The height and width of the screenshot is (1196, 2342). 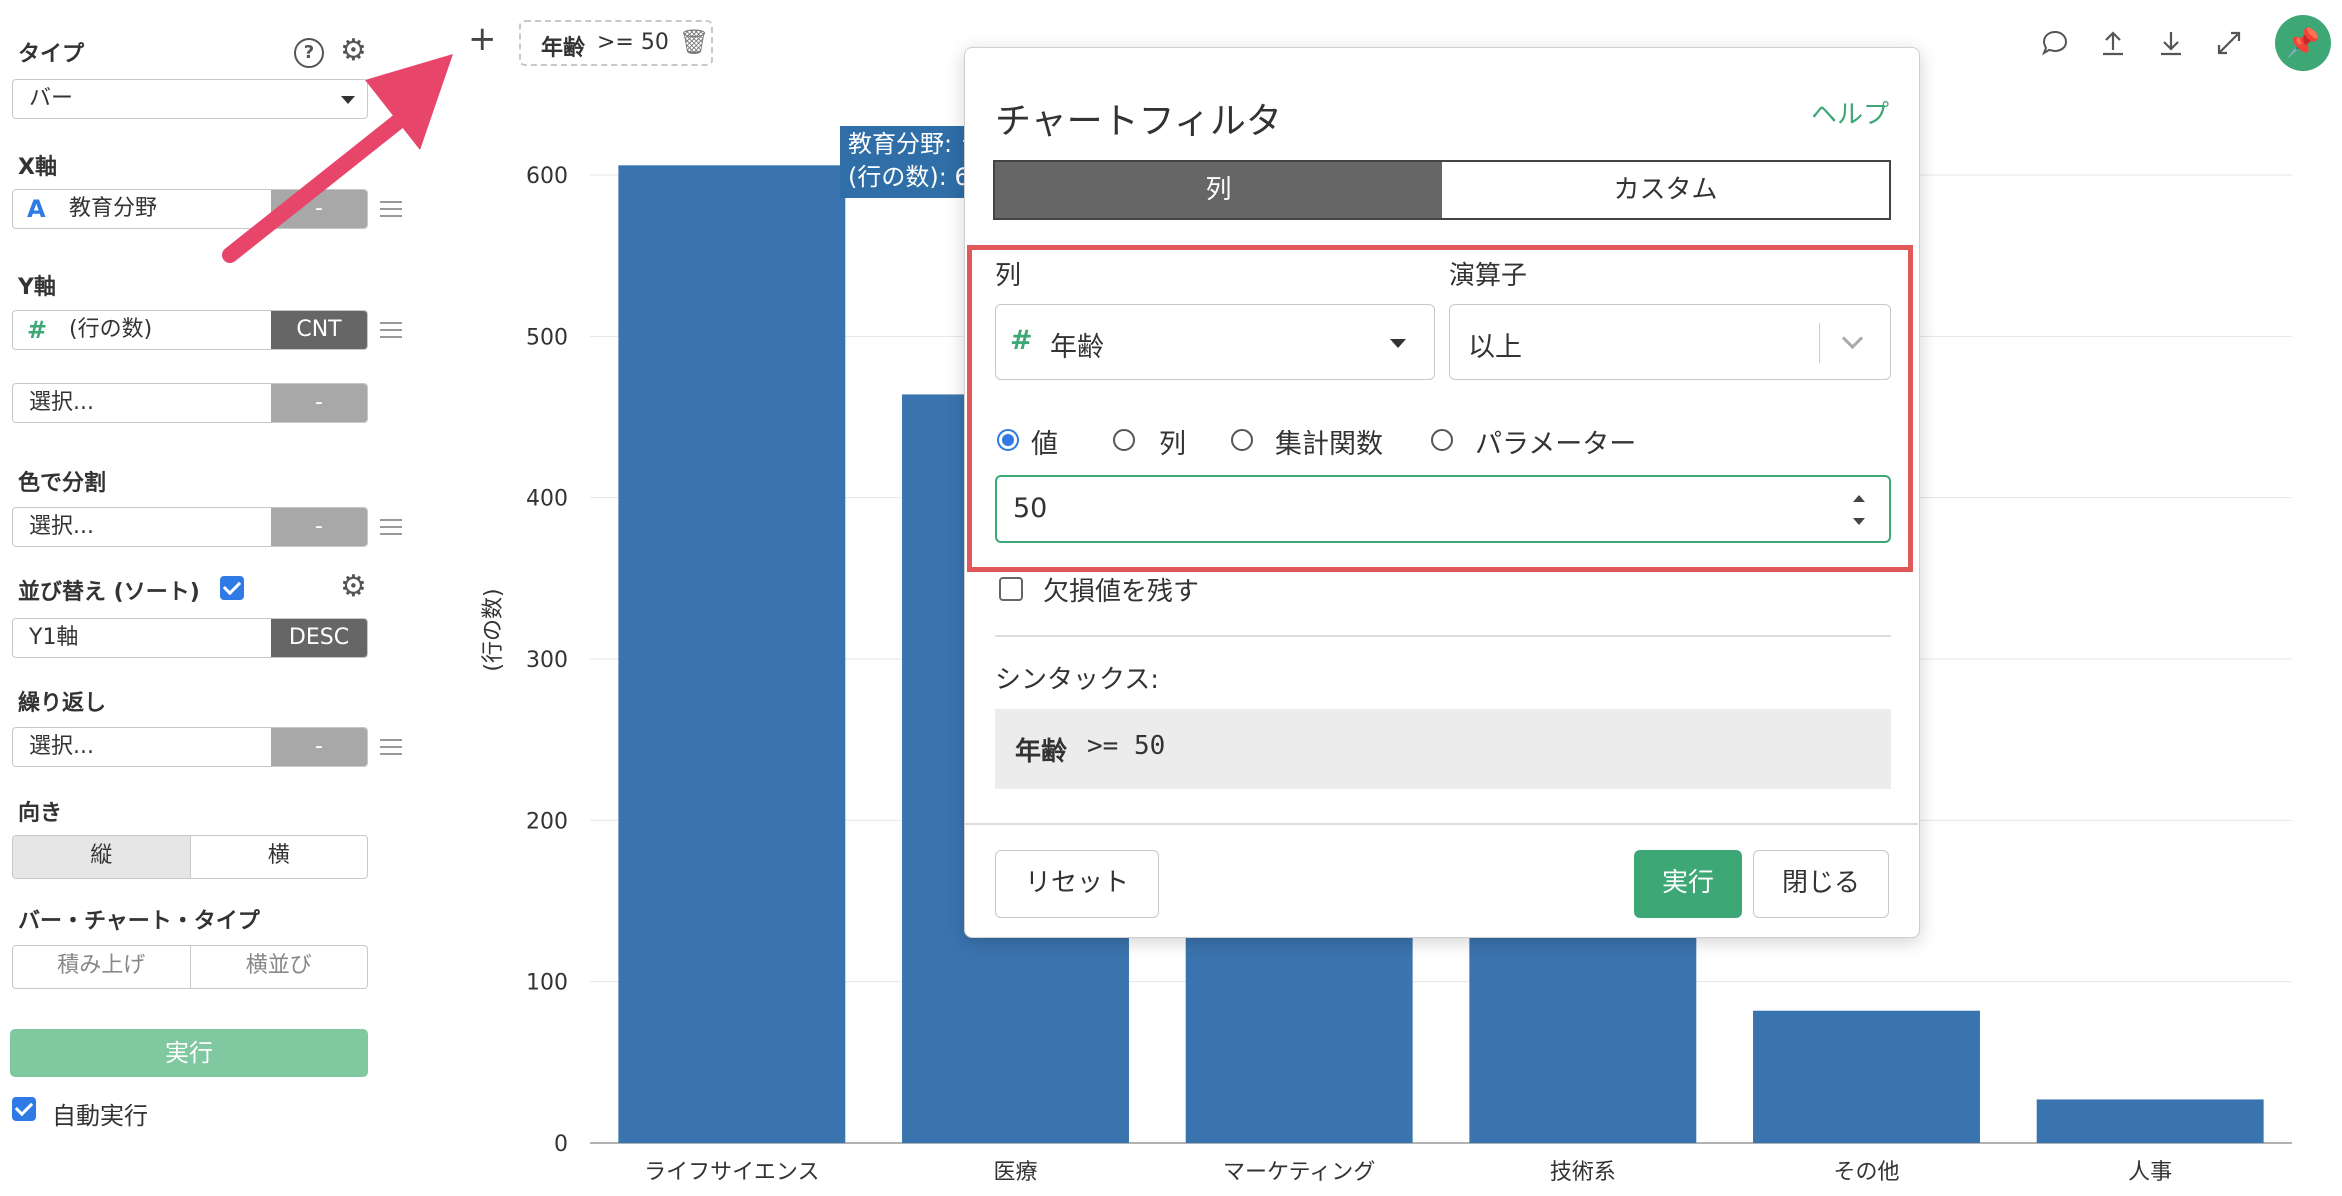 I want to click on syntax-expression: >= 50, so click(x=1126, y=746).